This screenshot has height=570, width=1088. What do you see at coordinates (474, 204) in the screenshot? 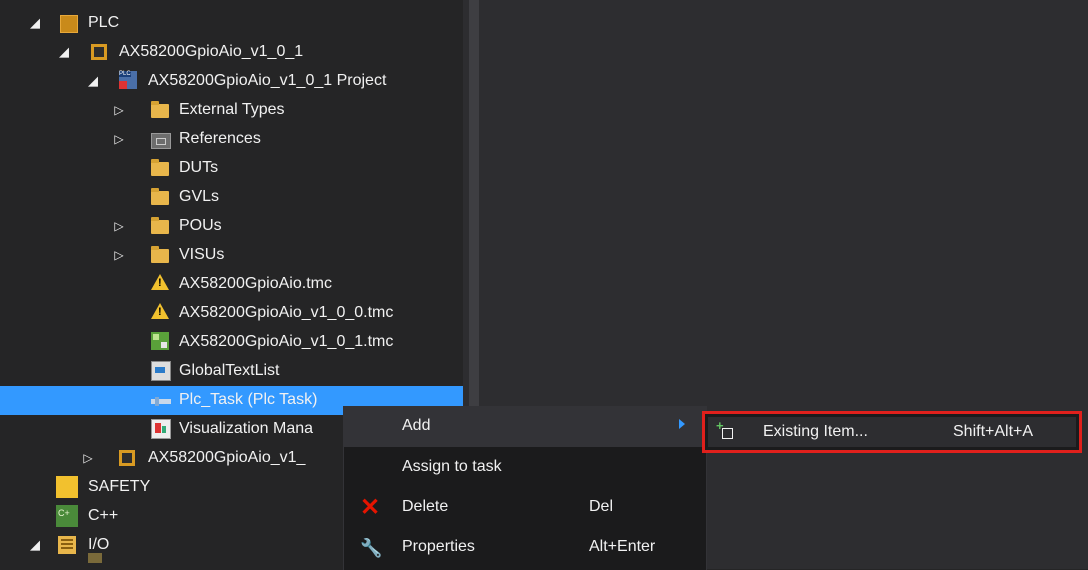
I see `vertical-scrollbar` at bounding box center [474, 204].